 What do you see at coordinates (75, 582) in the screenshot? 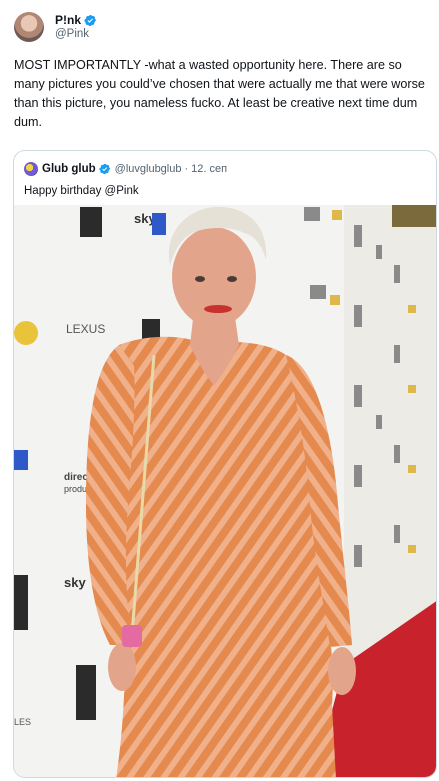
I see `svg-text: sky` at bounding box center [75, 582].